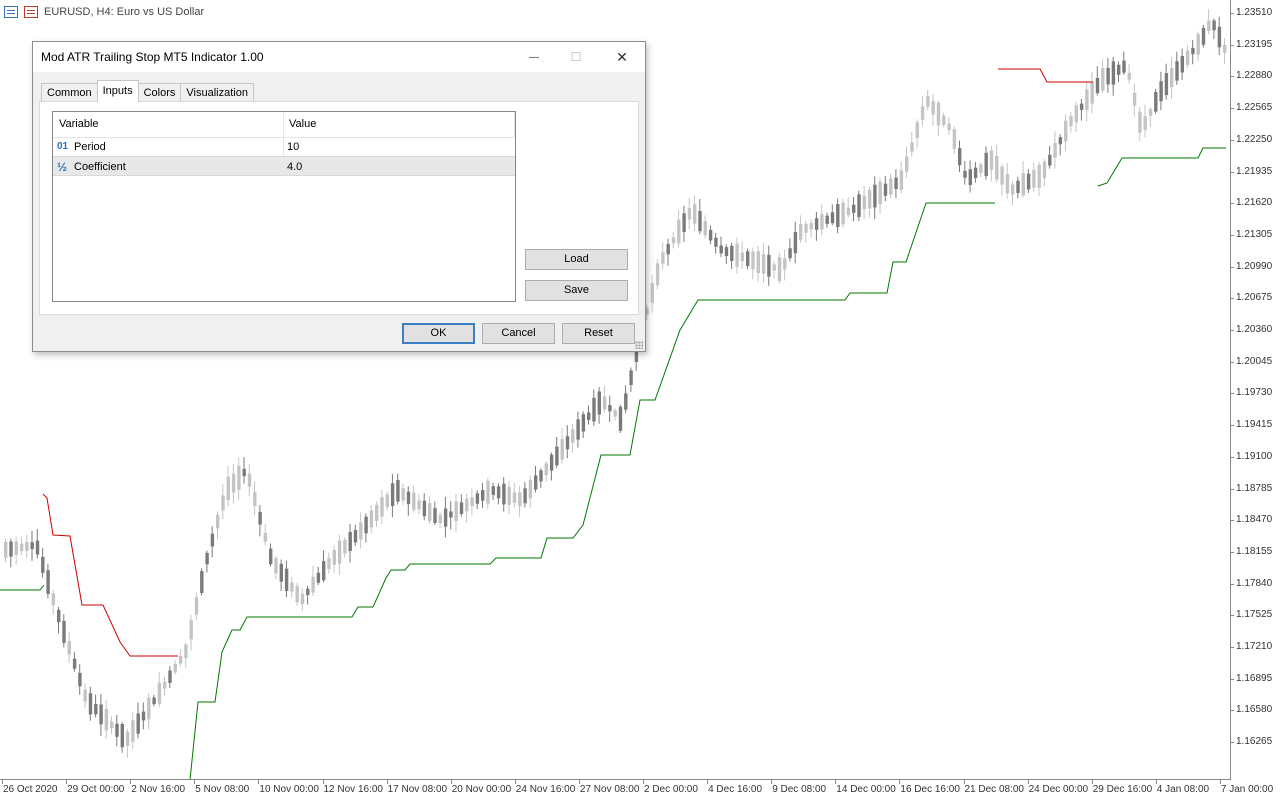 This screenshot has width=1280, height=800. What do you see at coordinates (22, 587) in the screenshot?
I see `trailing-stop-up-line` at bounding box center [22, 587].